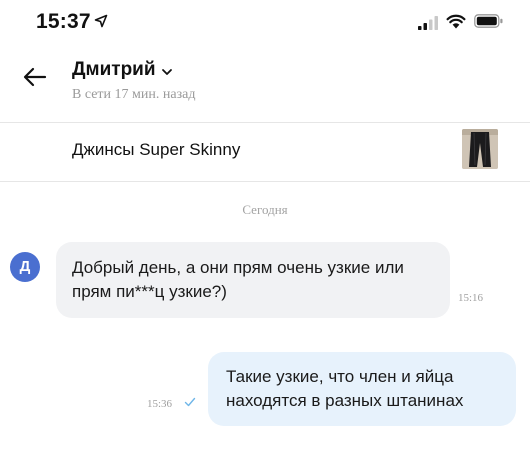  What do you see at coordinates (488, 21) in the screenshot?
I see `battery-icon` at bounding box center [488, 21].